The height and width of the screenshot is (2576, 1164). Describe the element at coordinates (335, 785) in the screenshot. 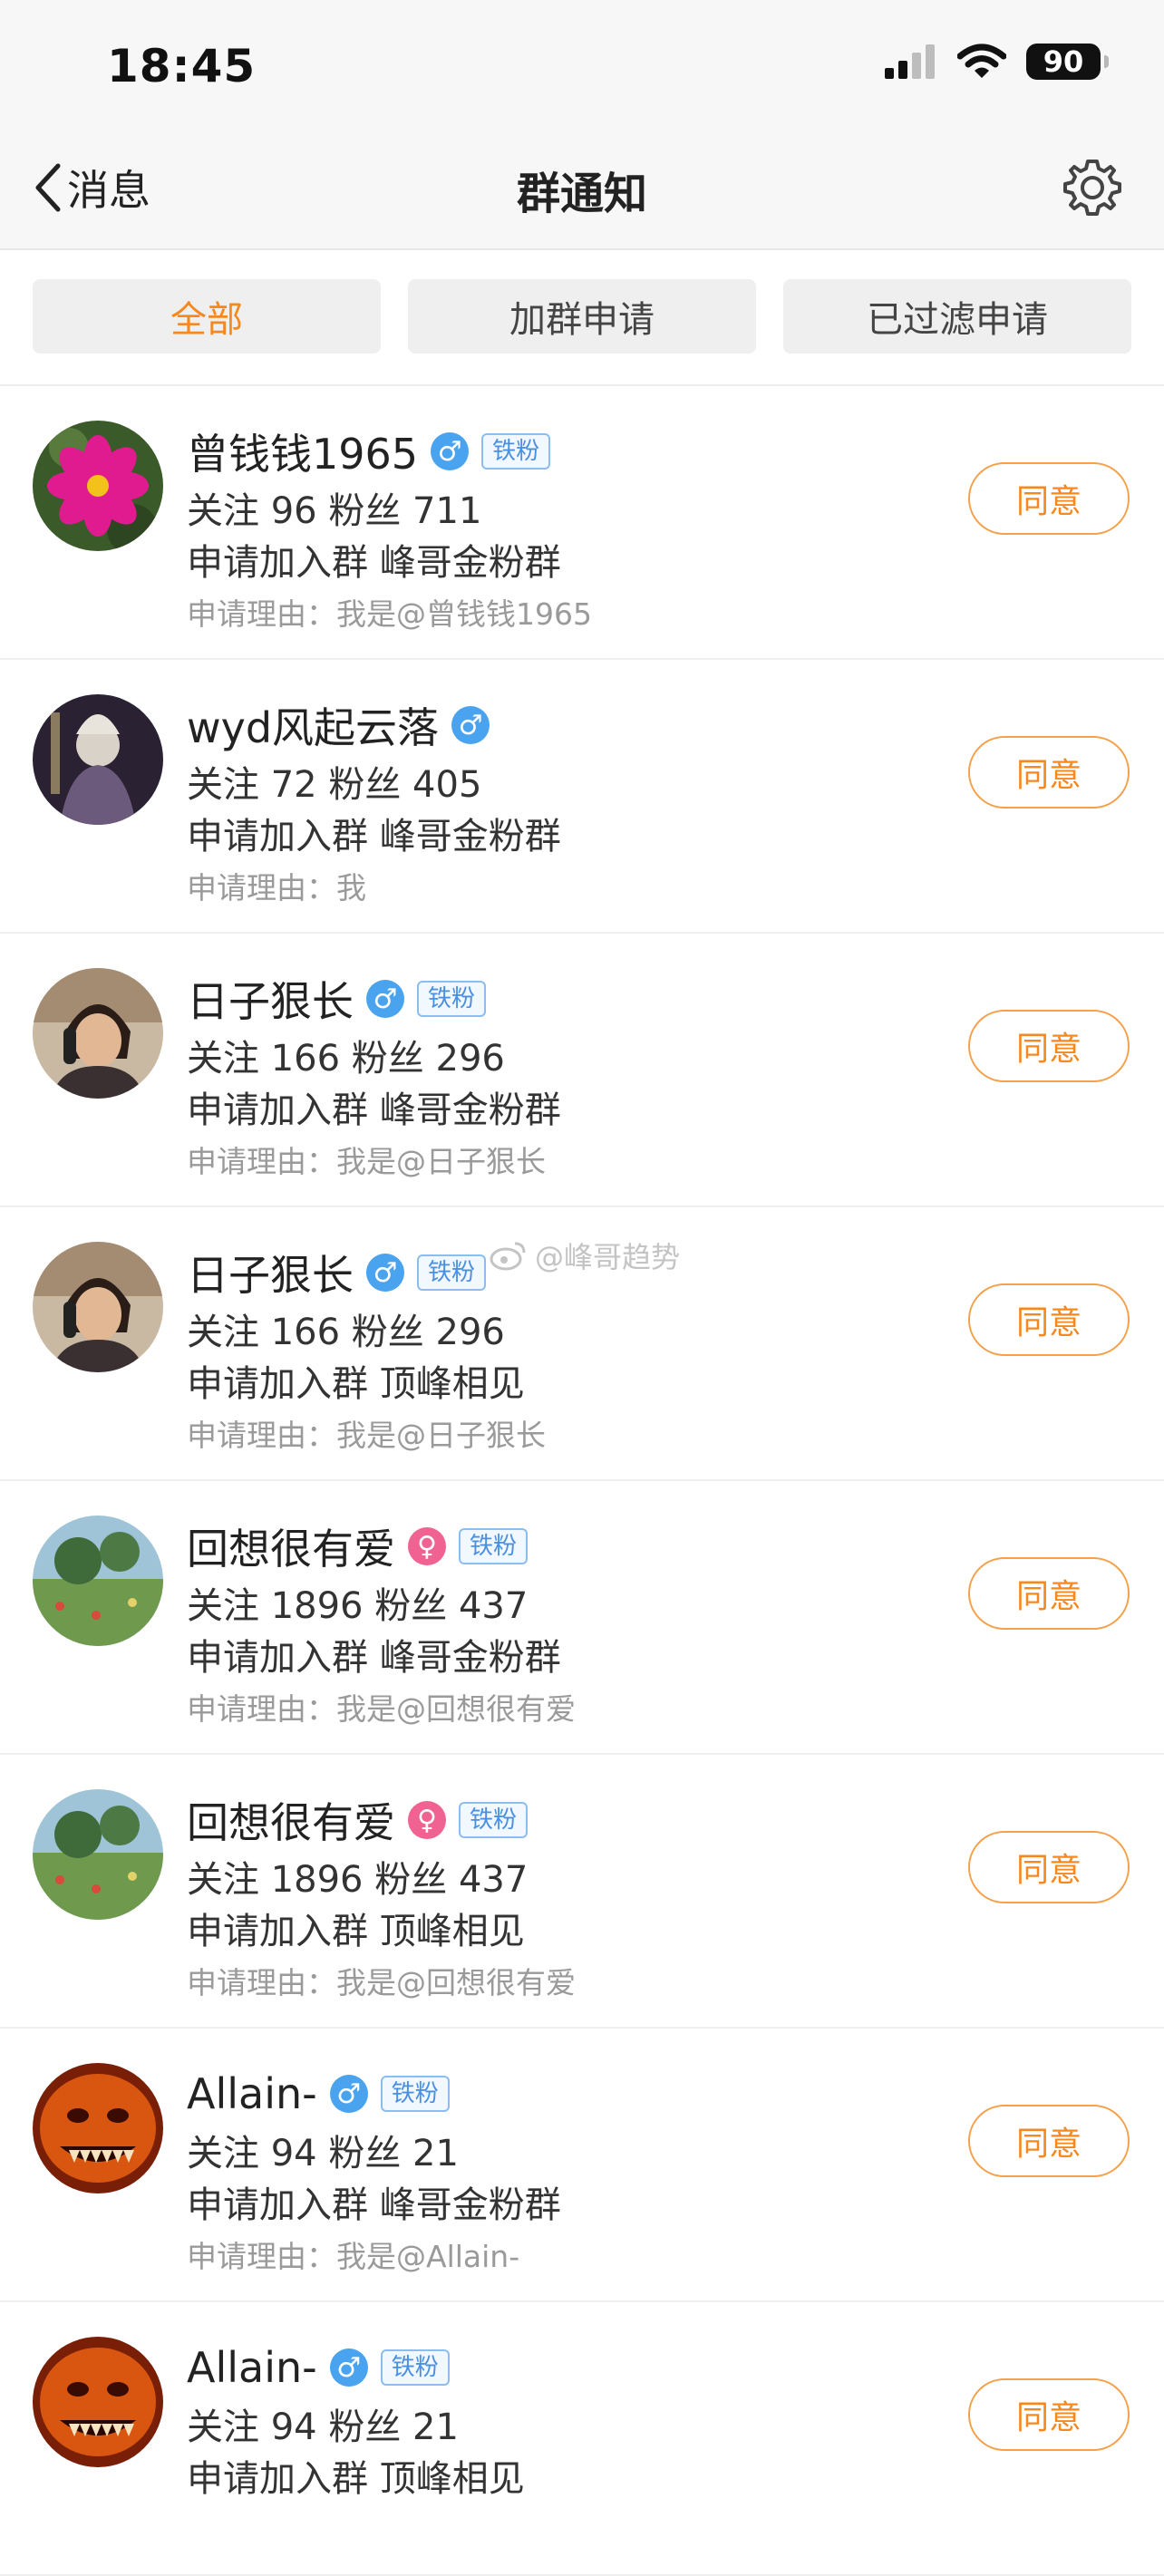

I see `follow-stats: 关注 72 粉丝 405` at that location.